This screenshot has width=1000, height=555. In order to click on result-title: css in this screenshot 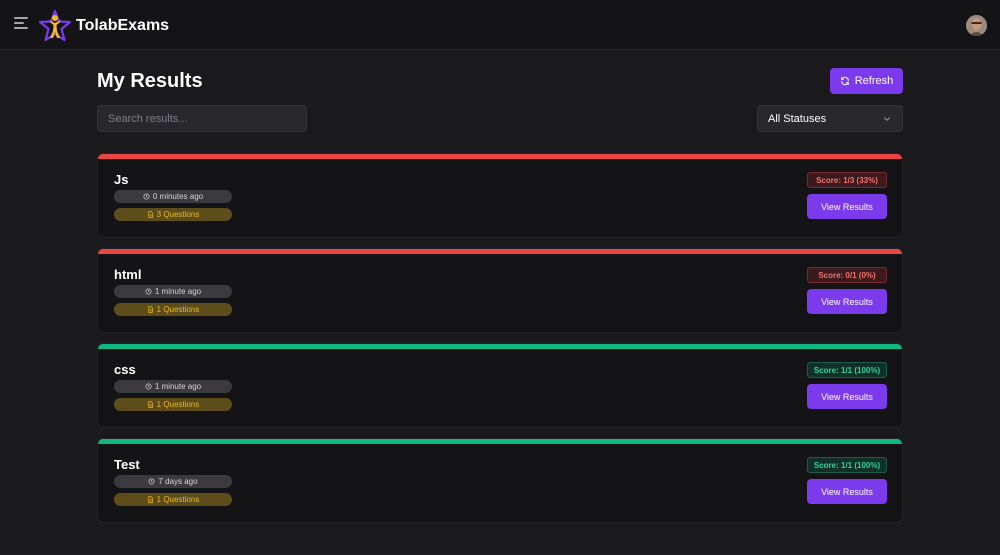, I will do `click(125, 369)`.